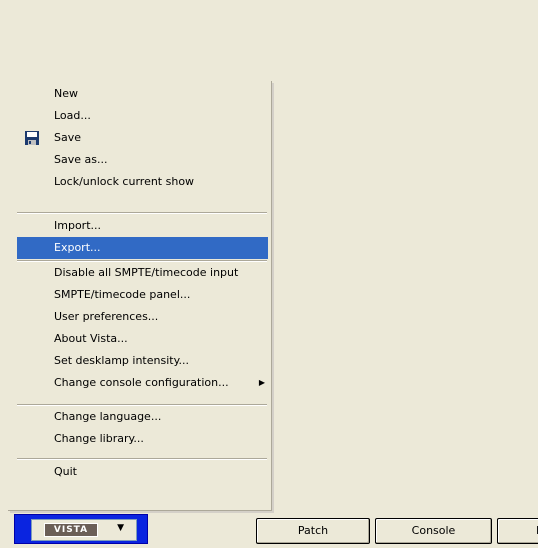  What do you see at coordinates (139, 273) in the screenshot?
I see `menu-item-disable-smpte: Disable all SMPTE/timecode input` at bounding box center [139, 273].